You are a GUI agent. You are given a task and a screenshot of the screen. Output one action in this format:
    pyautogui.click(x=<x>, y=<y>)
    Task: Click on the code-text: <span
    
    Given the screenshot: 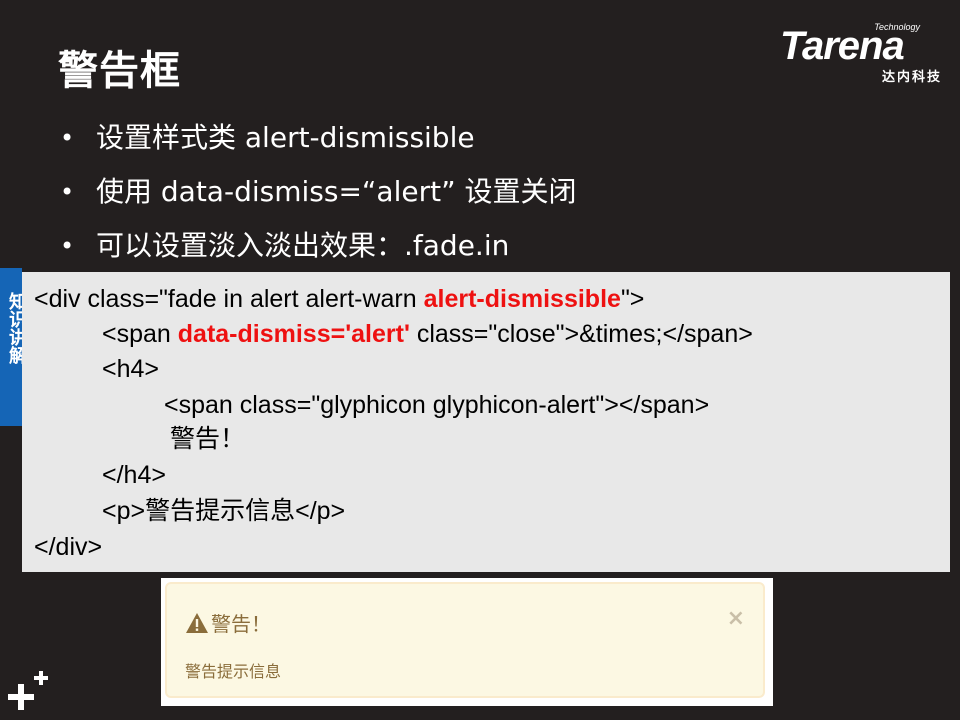 What is the action you would take?
    pyautogui.click(x=140, y=334)
    